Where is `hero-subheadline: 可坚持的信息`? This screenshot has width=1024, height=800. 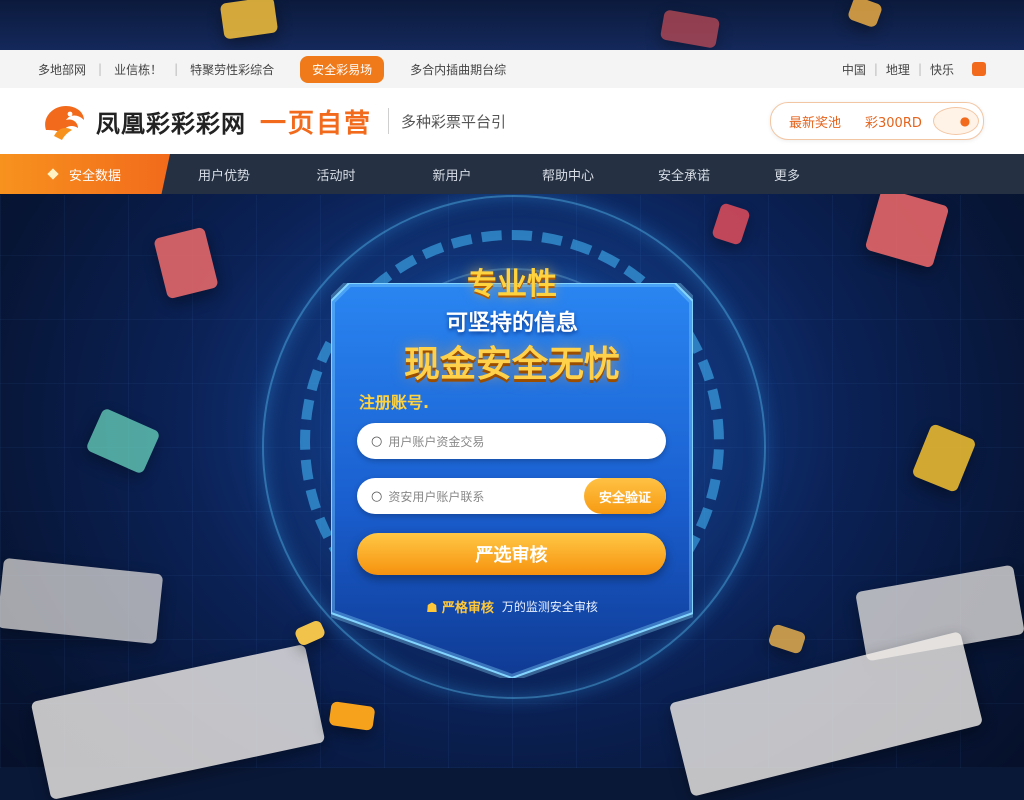 hero-subheadline: 可坚持的信息 is located at coordinates (511, 323).